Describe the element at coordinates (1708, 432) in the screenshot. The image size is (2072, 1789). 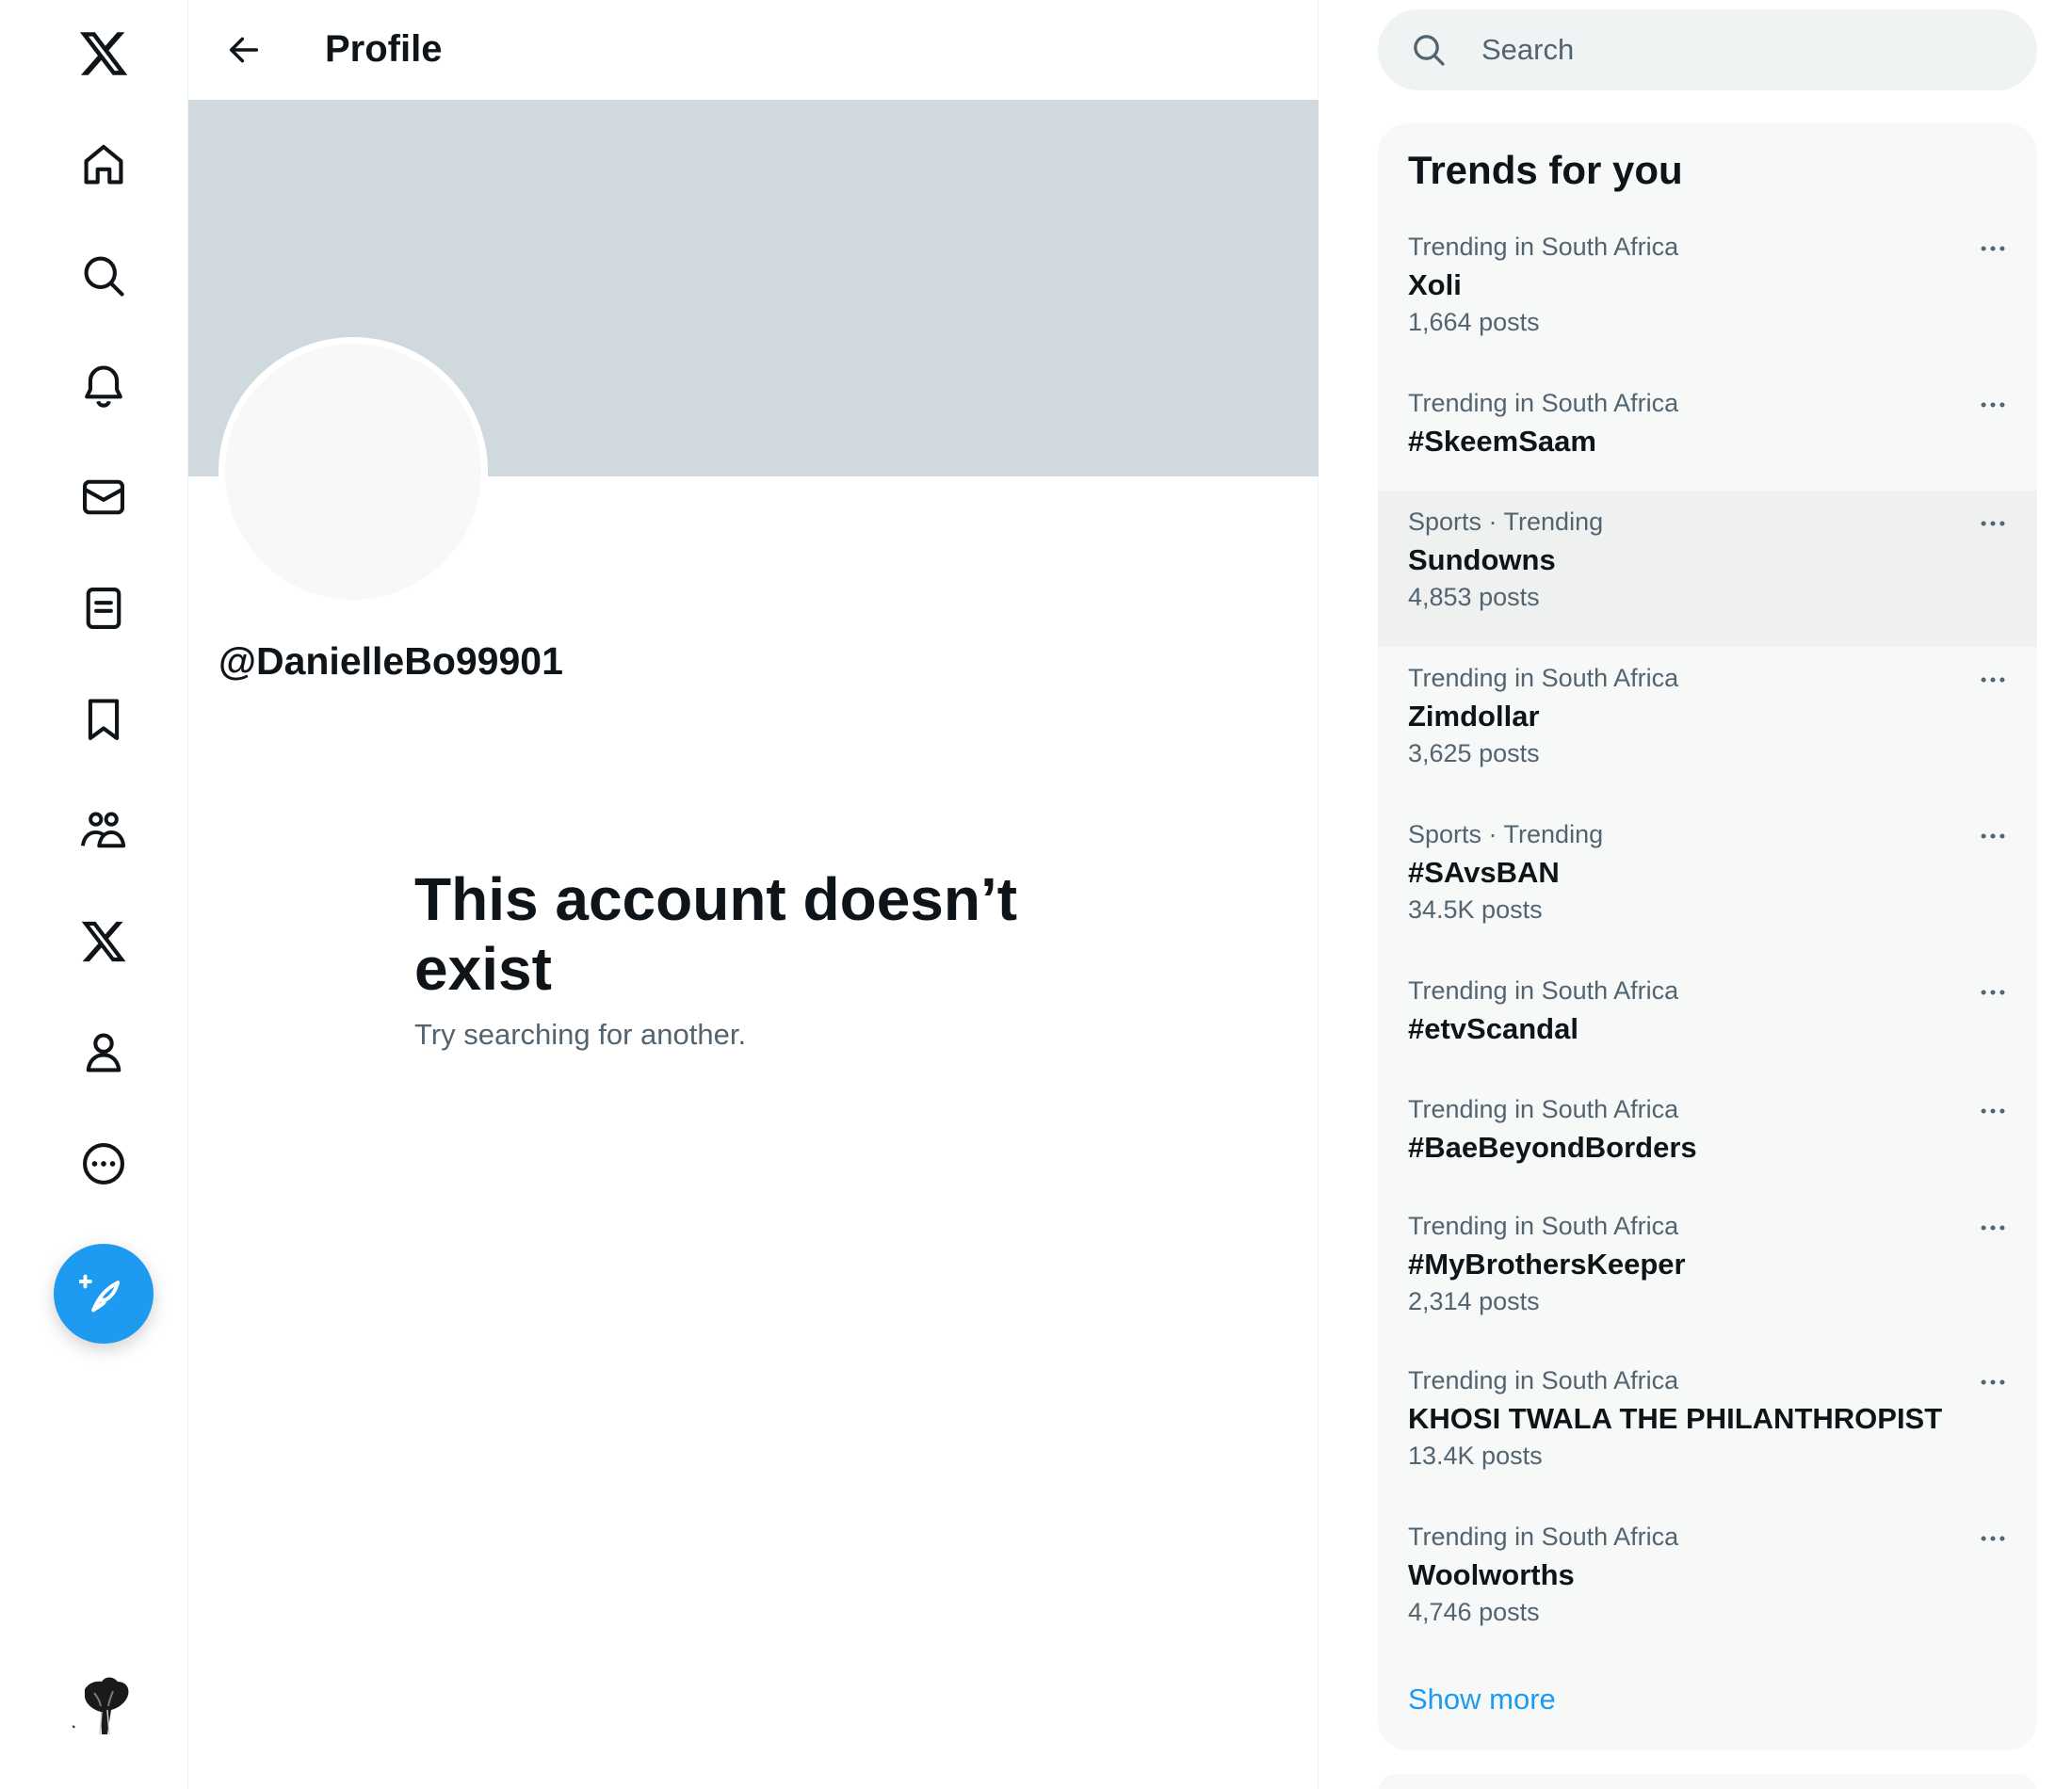
I see `trend-item: Trending in South Africa #SkeemSaam` at that location.